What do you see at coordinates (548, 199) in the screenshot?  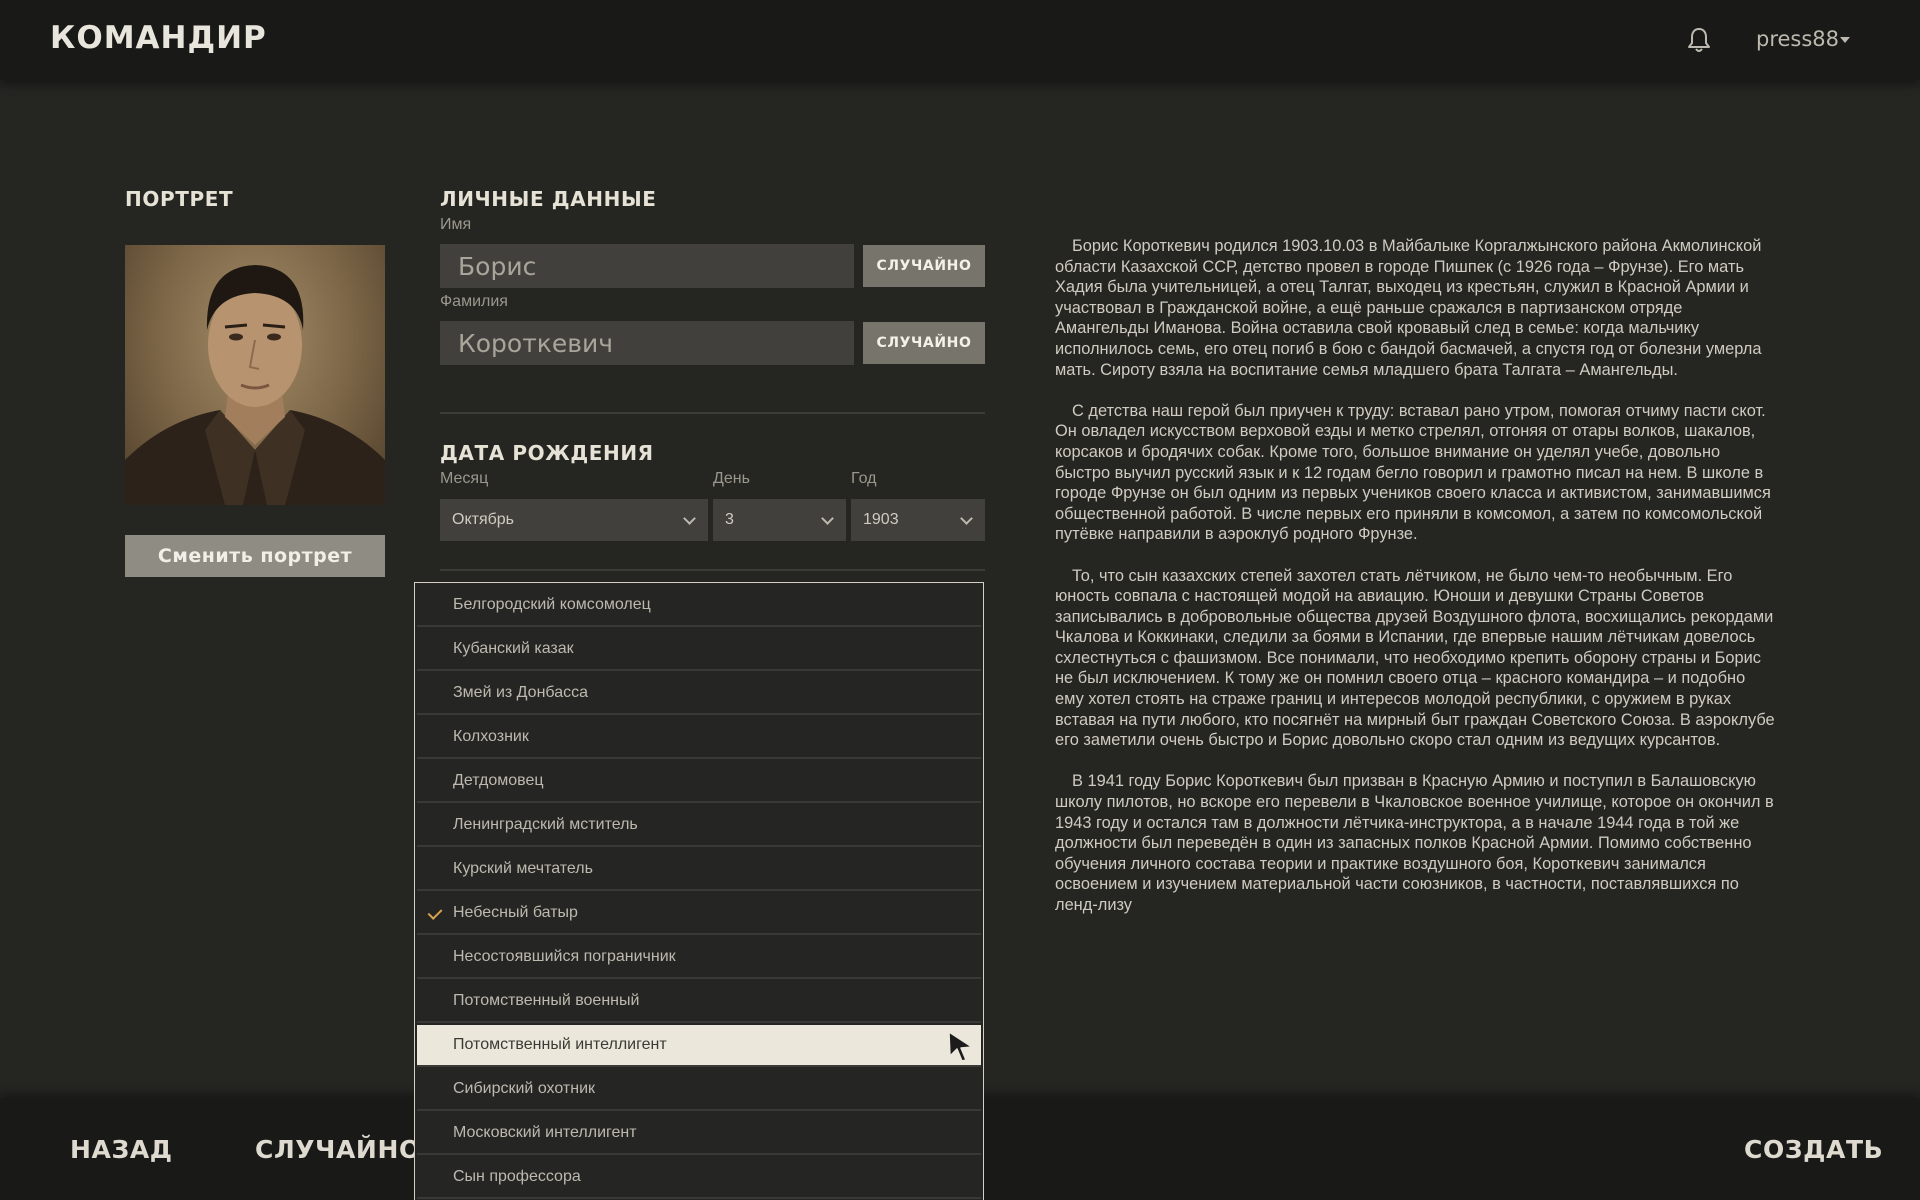 I see `personal-data-title: ЛИЧНЫЕ ДАННЫЕ` at bounding box center [548, 199].